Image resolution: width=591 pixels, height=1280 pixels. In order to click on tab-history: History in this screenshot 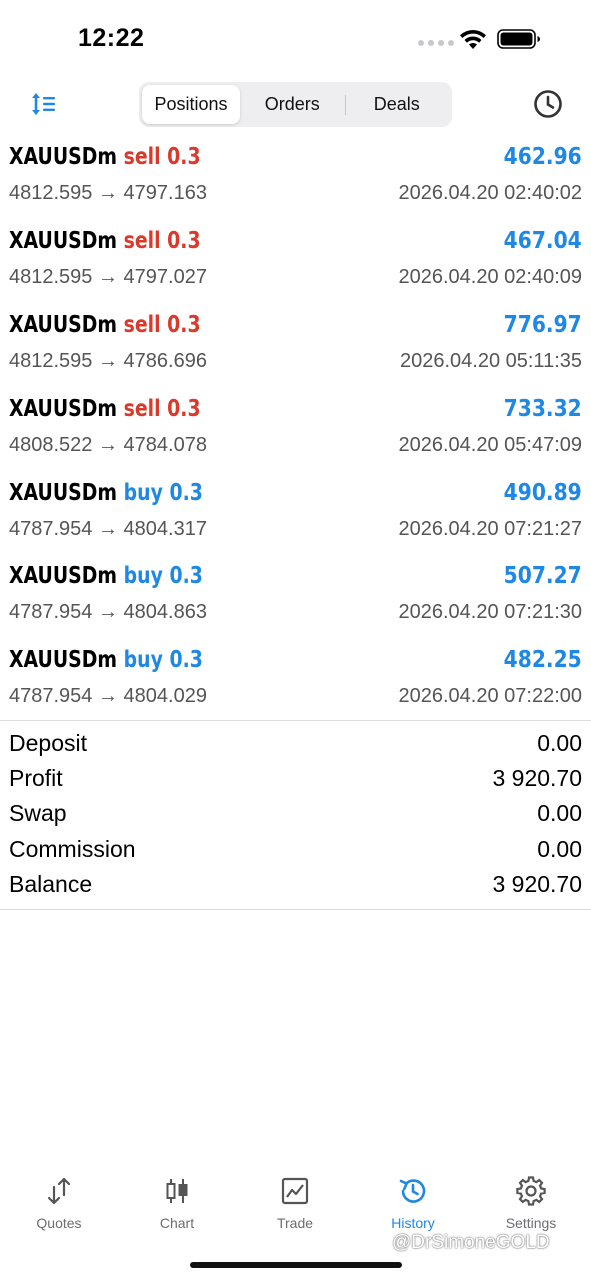, I will do `click(413, 1205)`.